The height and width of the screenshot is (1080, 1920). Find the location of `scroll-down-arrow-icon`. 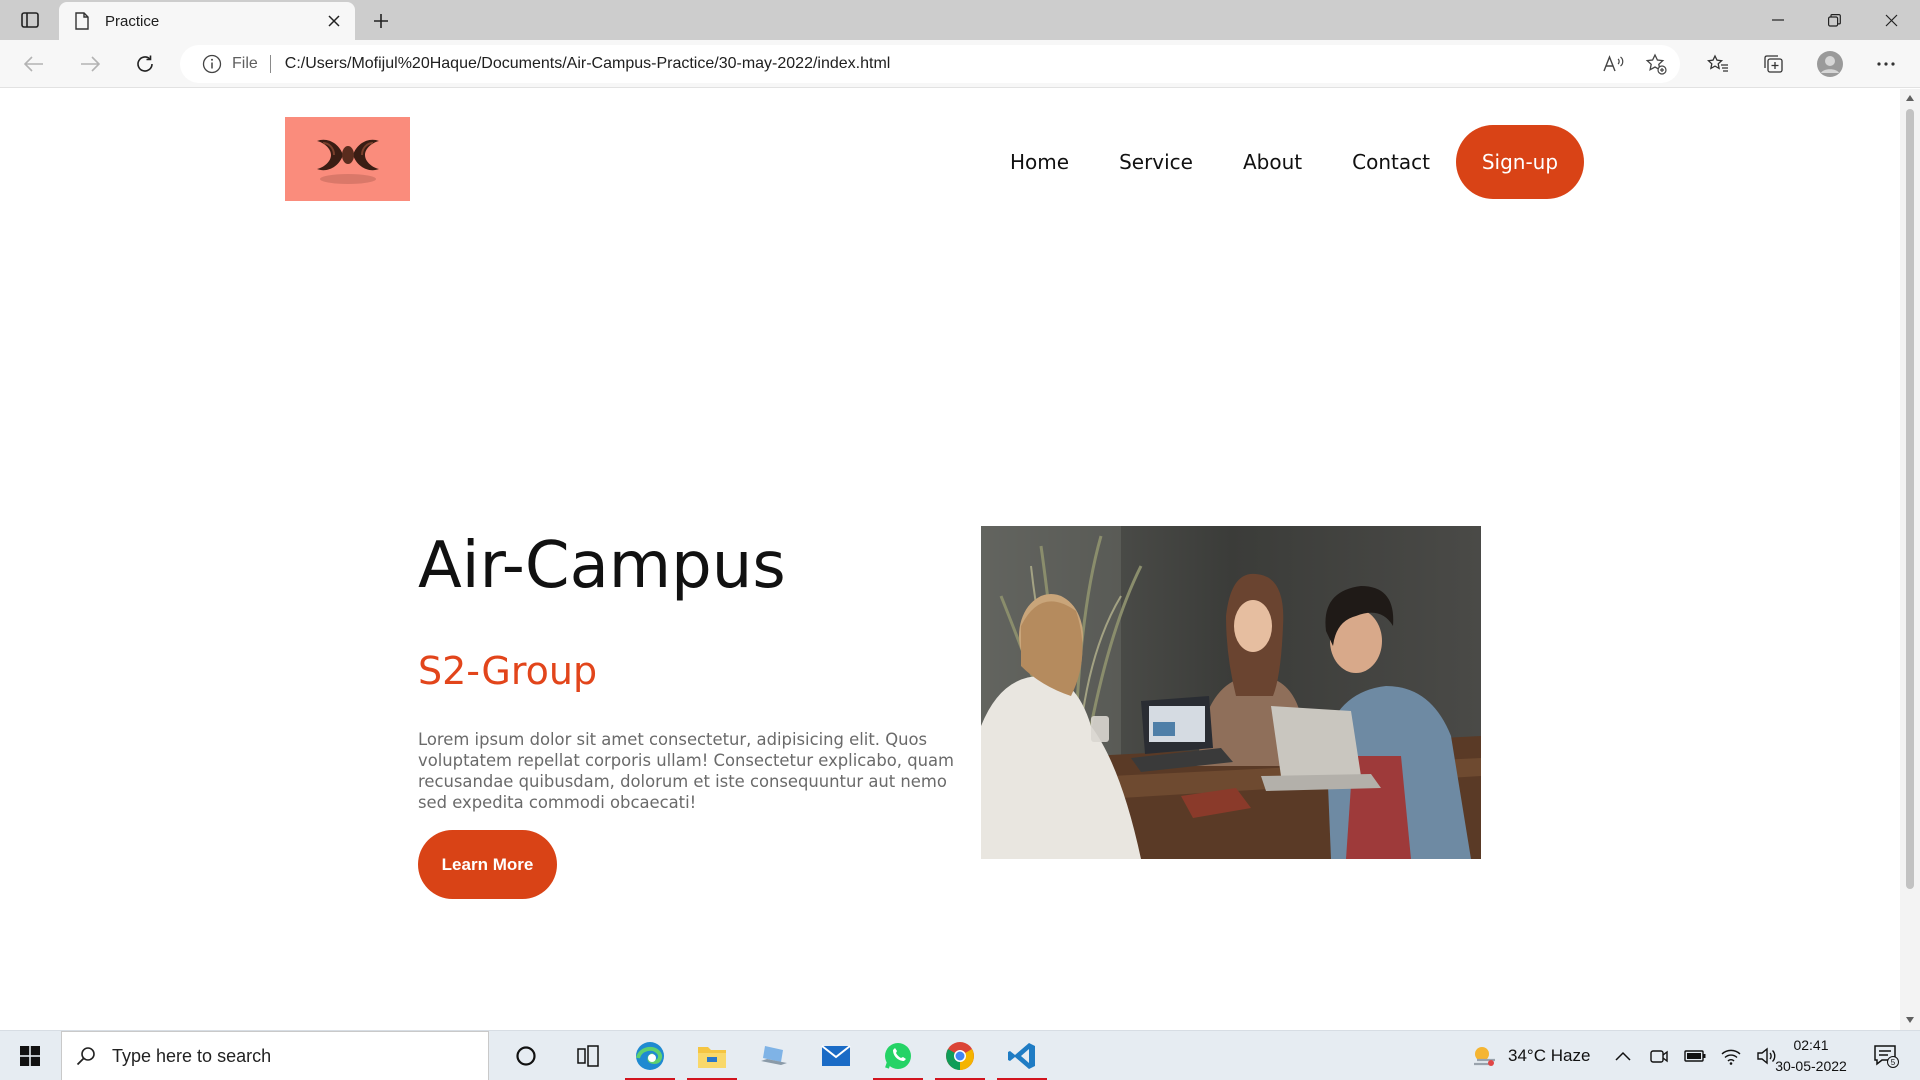

scroll-down-arrow-icon is located at coordinates (1910, 1020).